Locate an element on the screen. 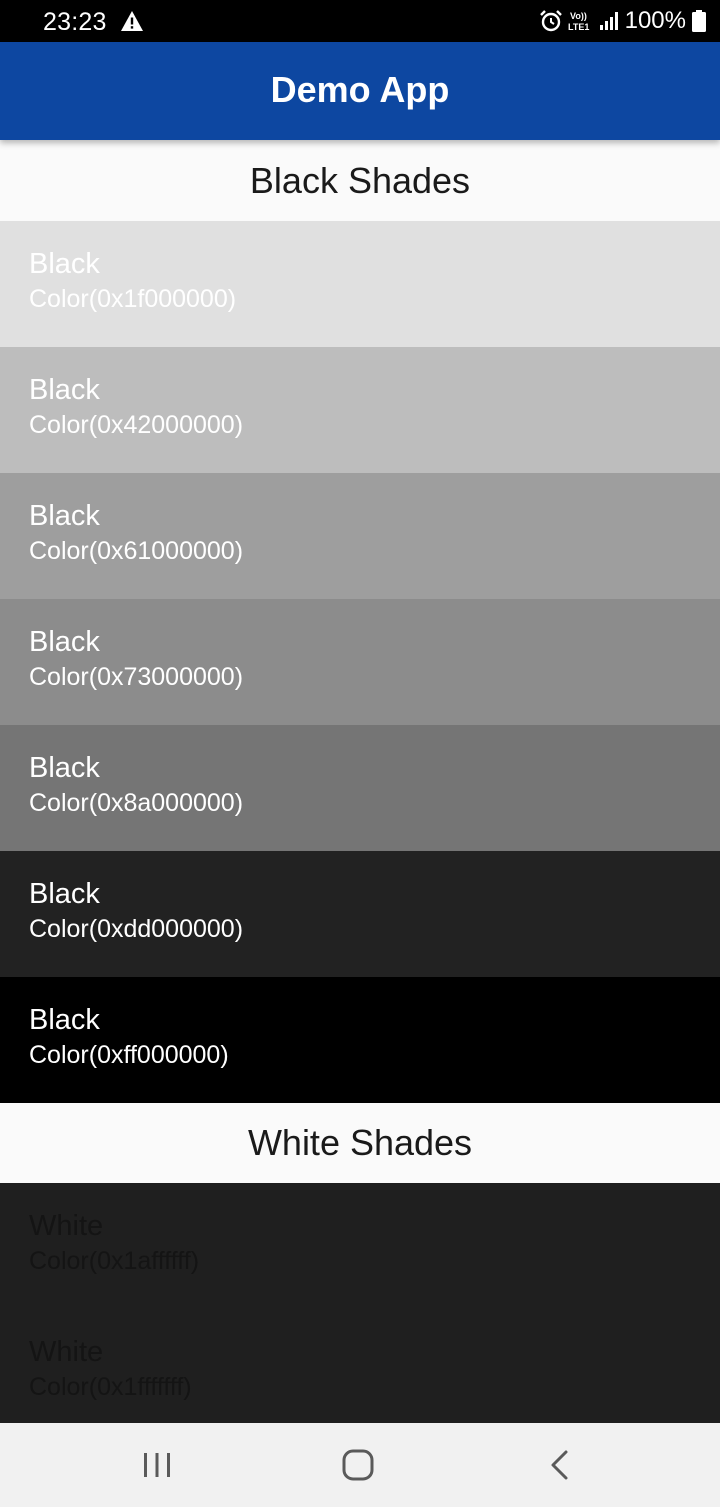 This screenshot has width=720, height=1507. section-header-white: White Shades is located at coordinates (360, 1143).